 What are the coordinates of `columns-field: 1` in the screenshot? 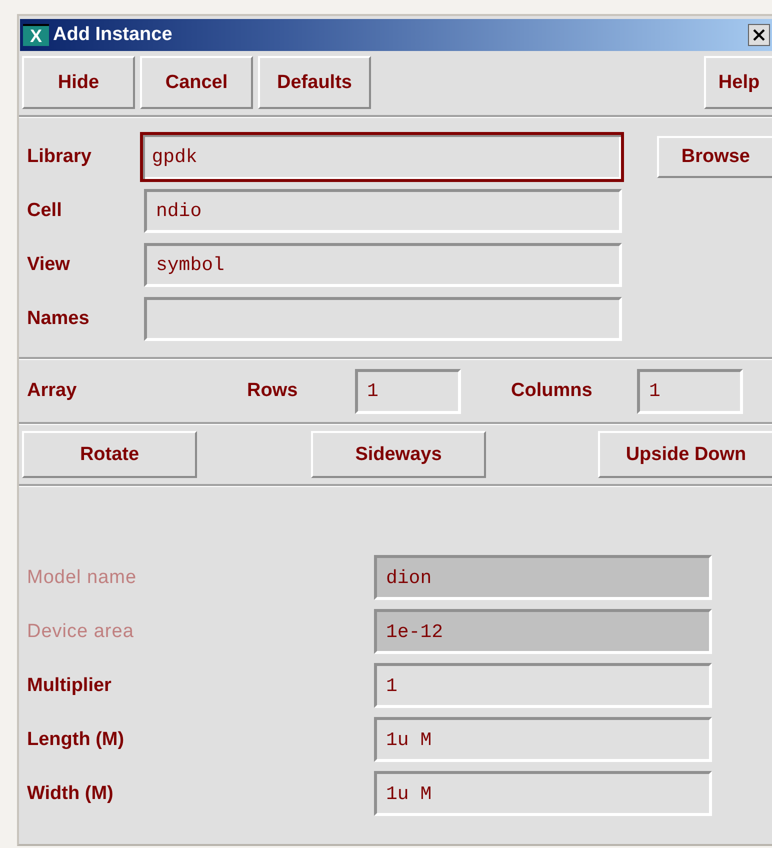 It's located at (690, 391).